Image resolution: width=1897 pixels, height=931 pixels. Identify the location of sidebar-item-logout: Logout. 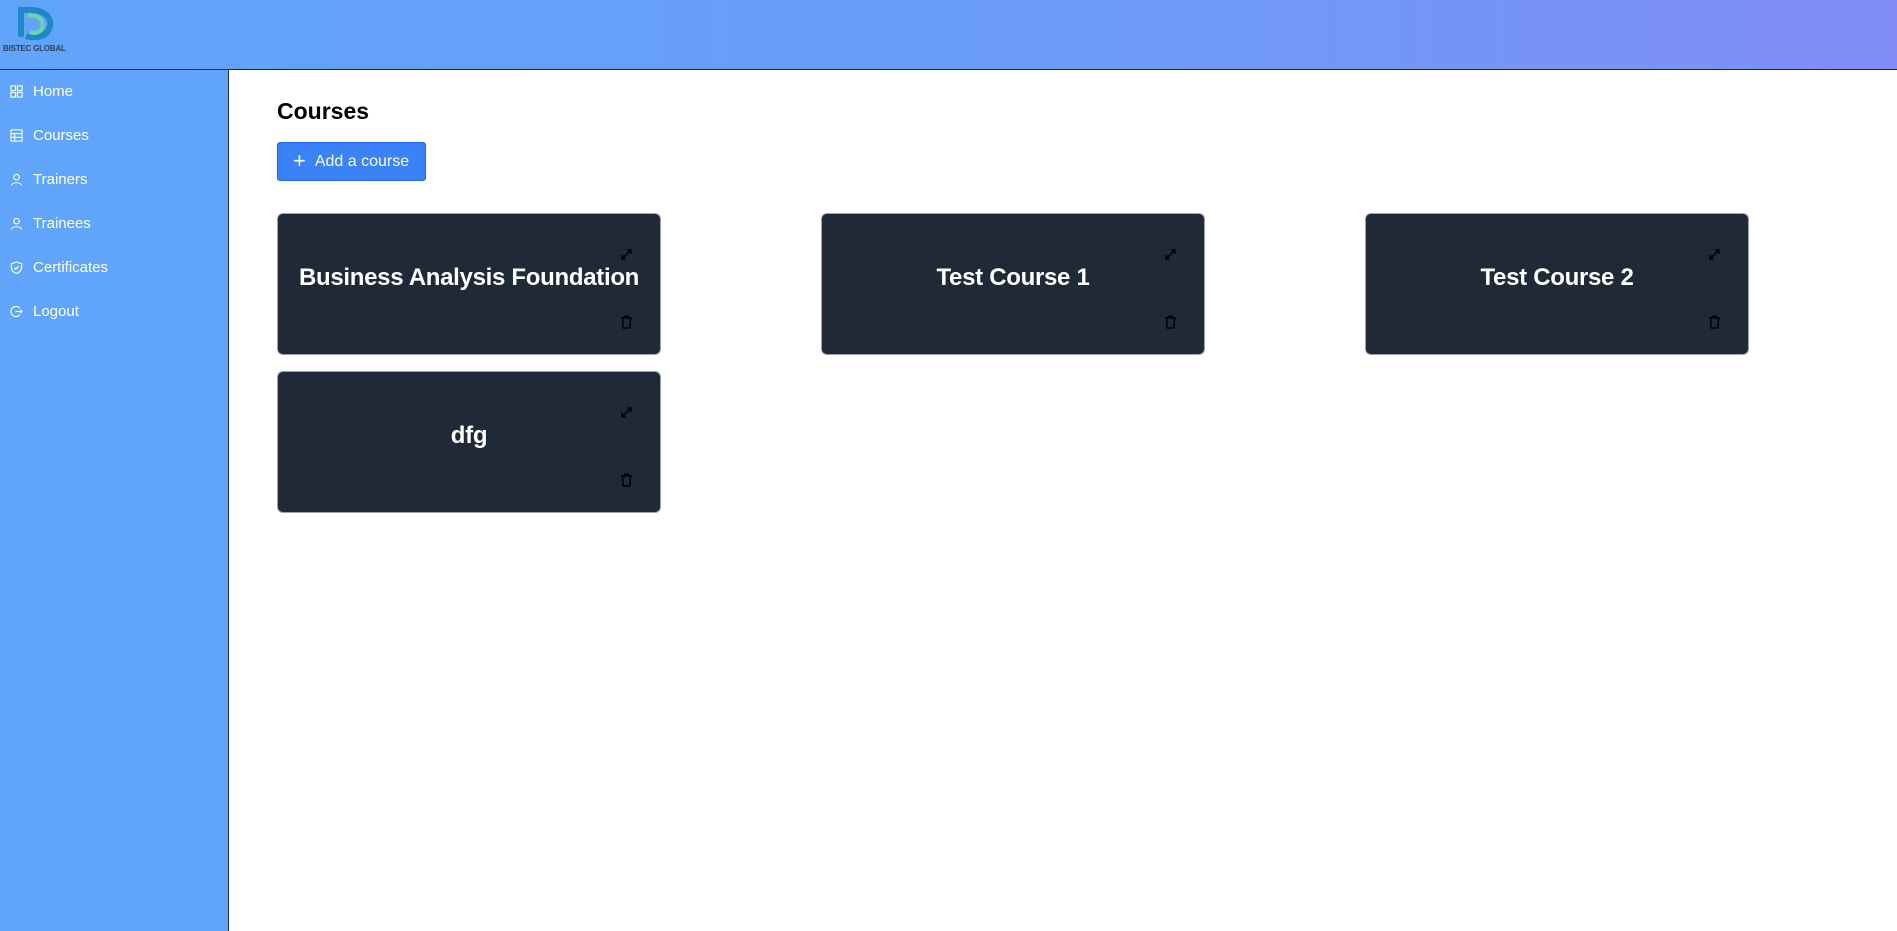
(114, 311).